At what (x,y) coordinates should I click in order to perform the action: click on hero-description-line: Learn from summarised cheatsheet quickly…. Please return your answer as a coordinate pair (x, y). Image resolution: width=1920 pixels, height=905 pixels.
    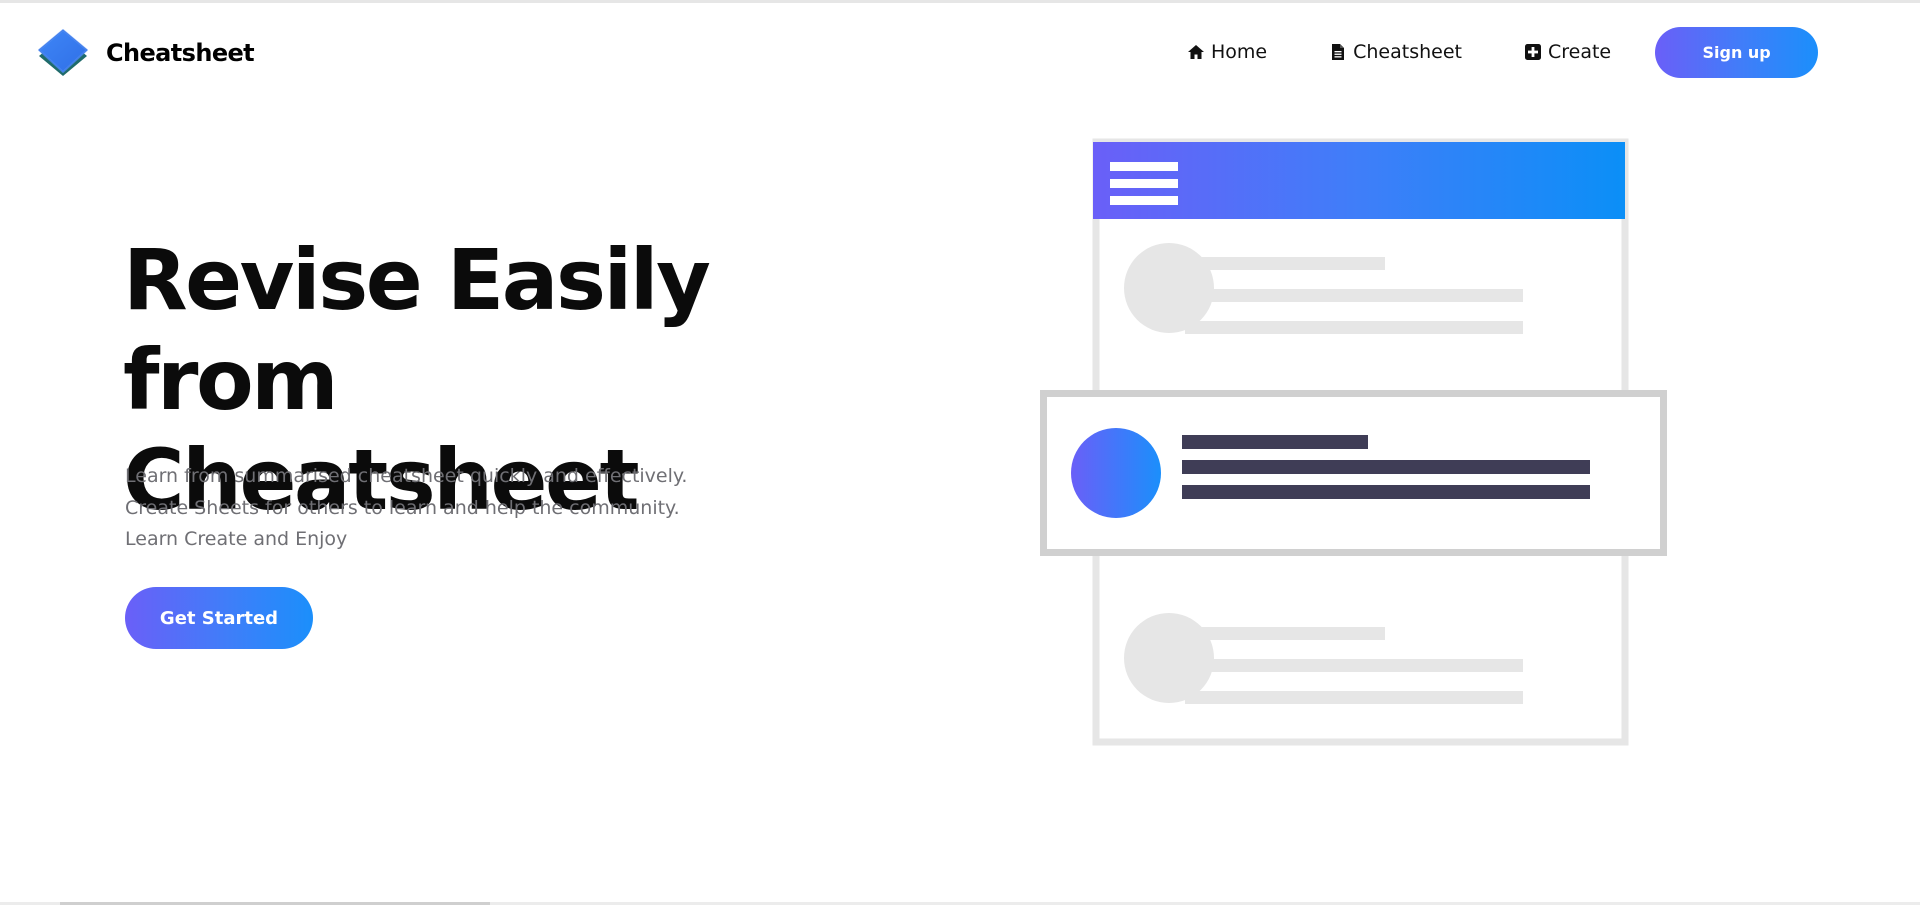
    Looking at the image, I should click on (406, 476).